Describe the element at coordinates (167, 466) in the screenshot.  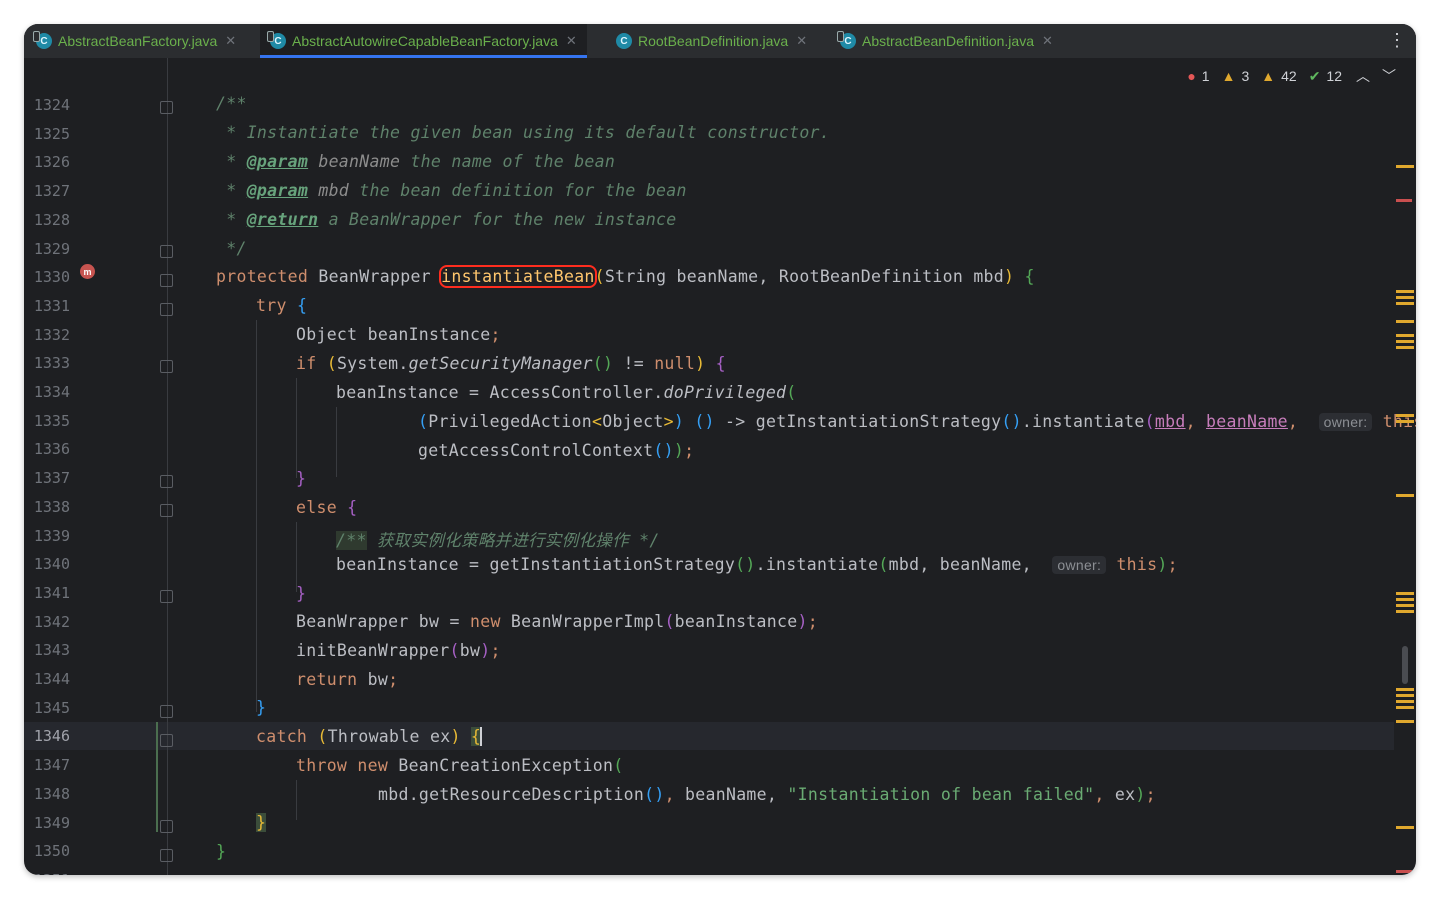
I see `gutter-divider` at that location.